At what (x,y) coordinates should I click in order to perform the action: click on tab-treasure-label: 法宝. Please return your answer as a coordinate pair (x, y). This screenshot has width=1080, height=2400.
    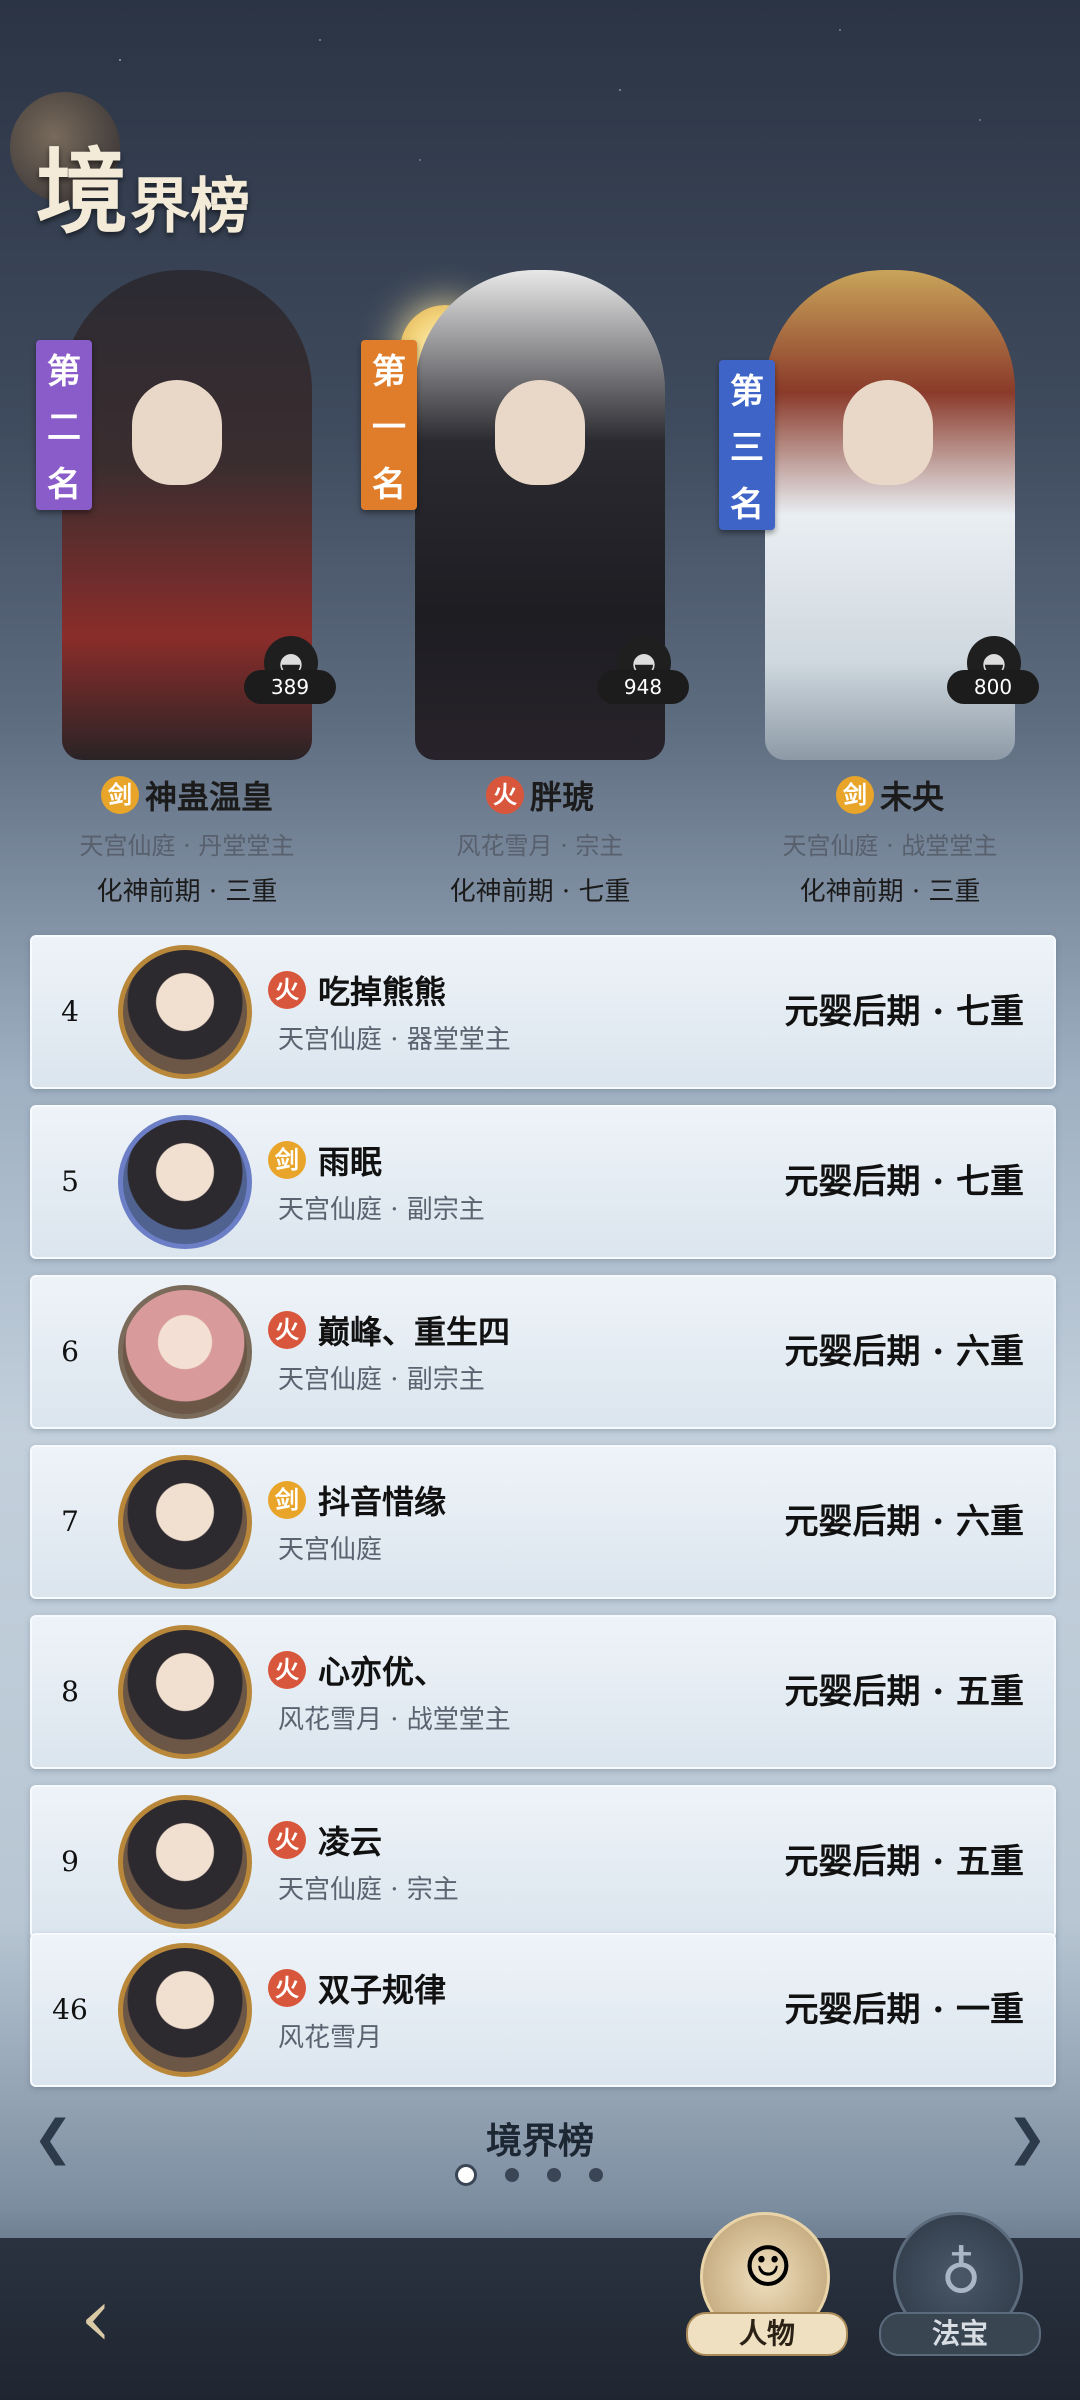
    Looking at the image, I should click on (960, 2334).